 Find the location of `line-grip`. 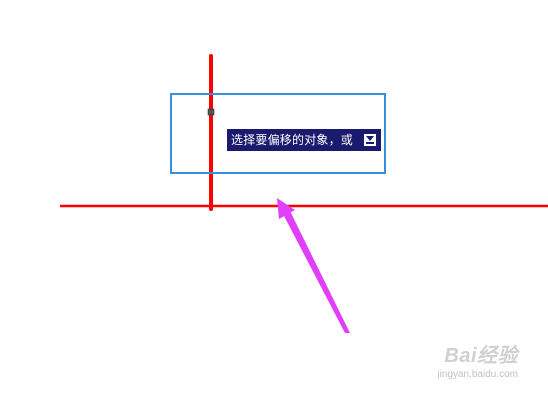

line-grip is located at coordinates (211, 112).